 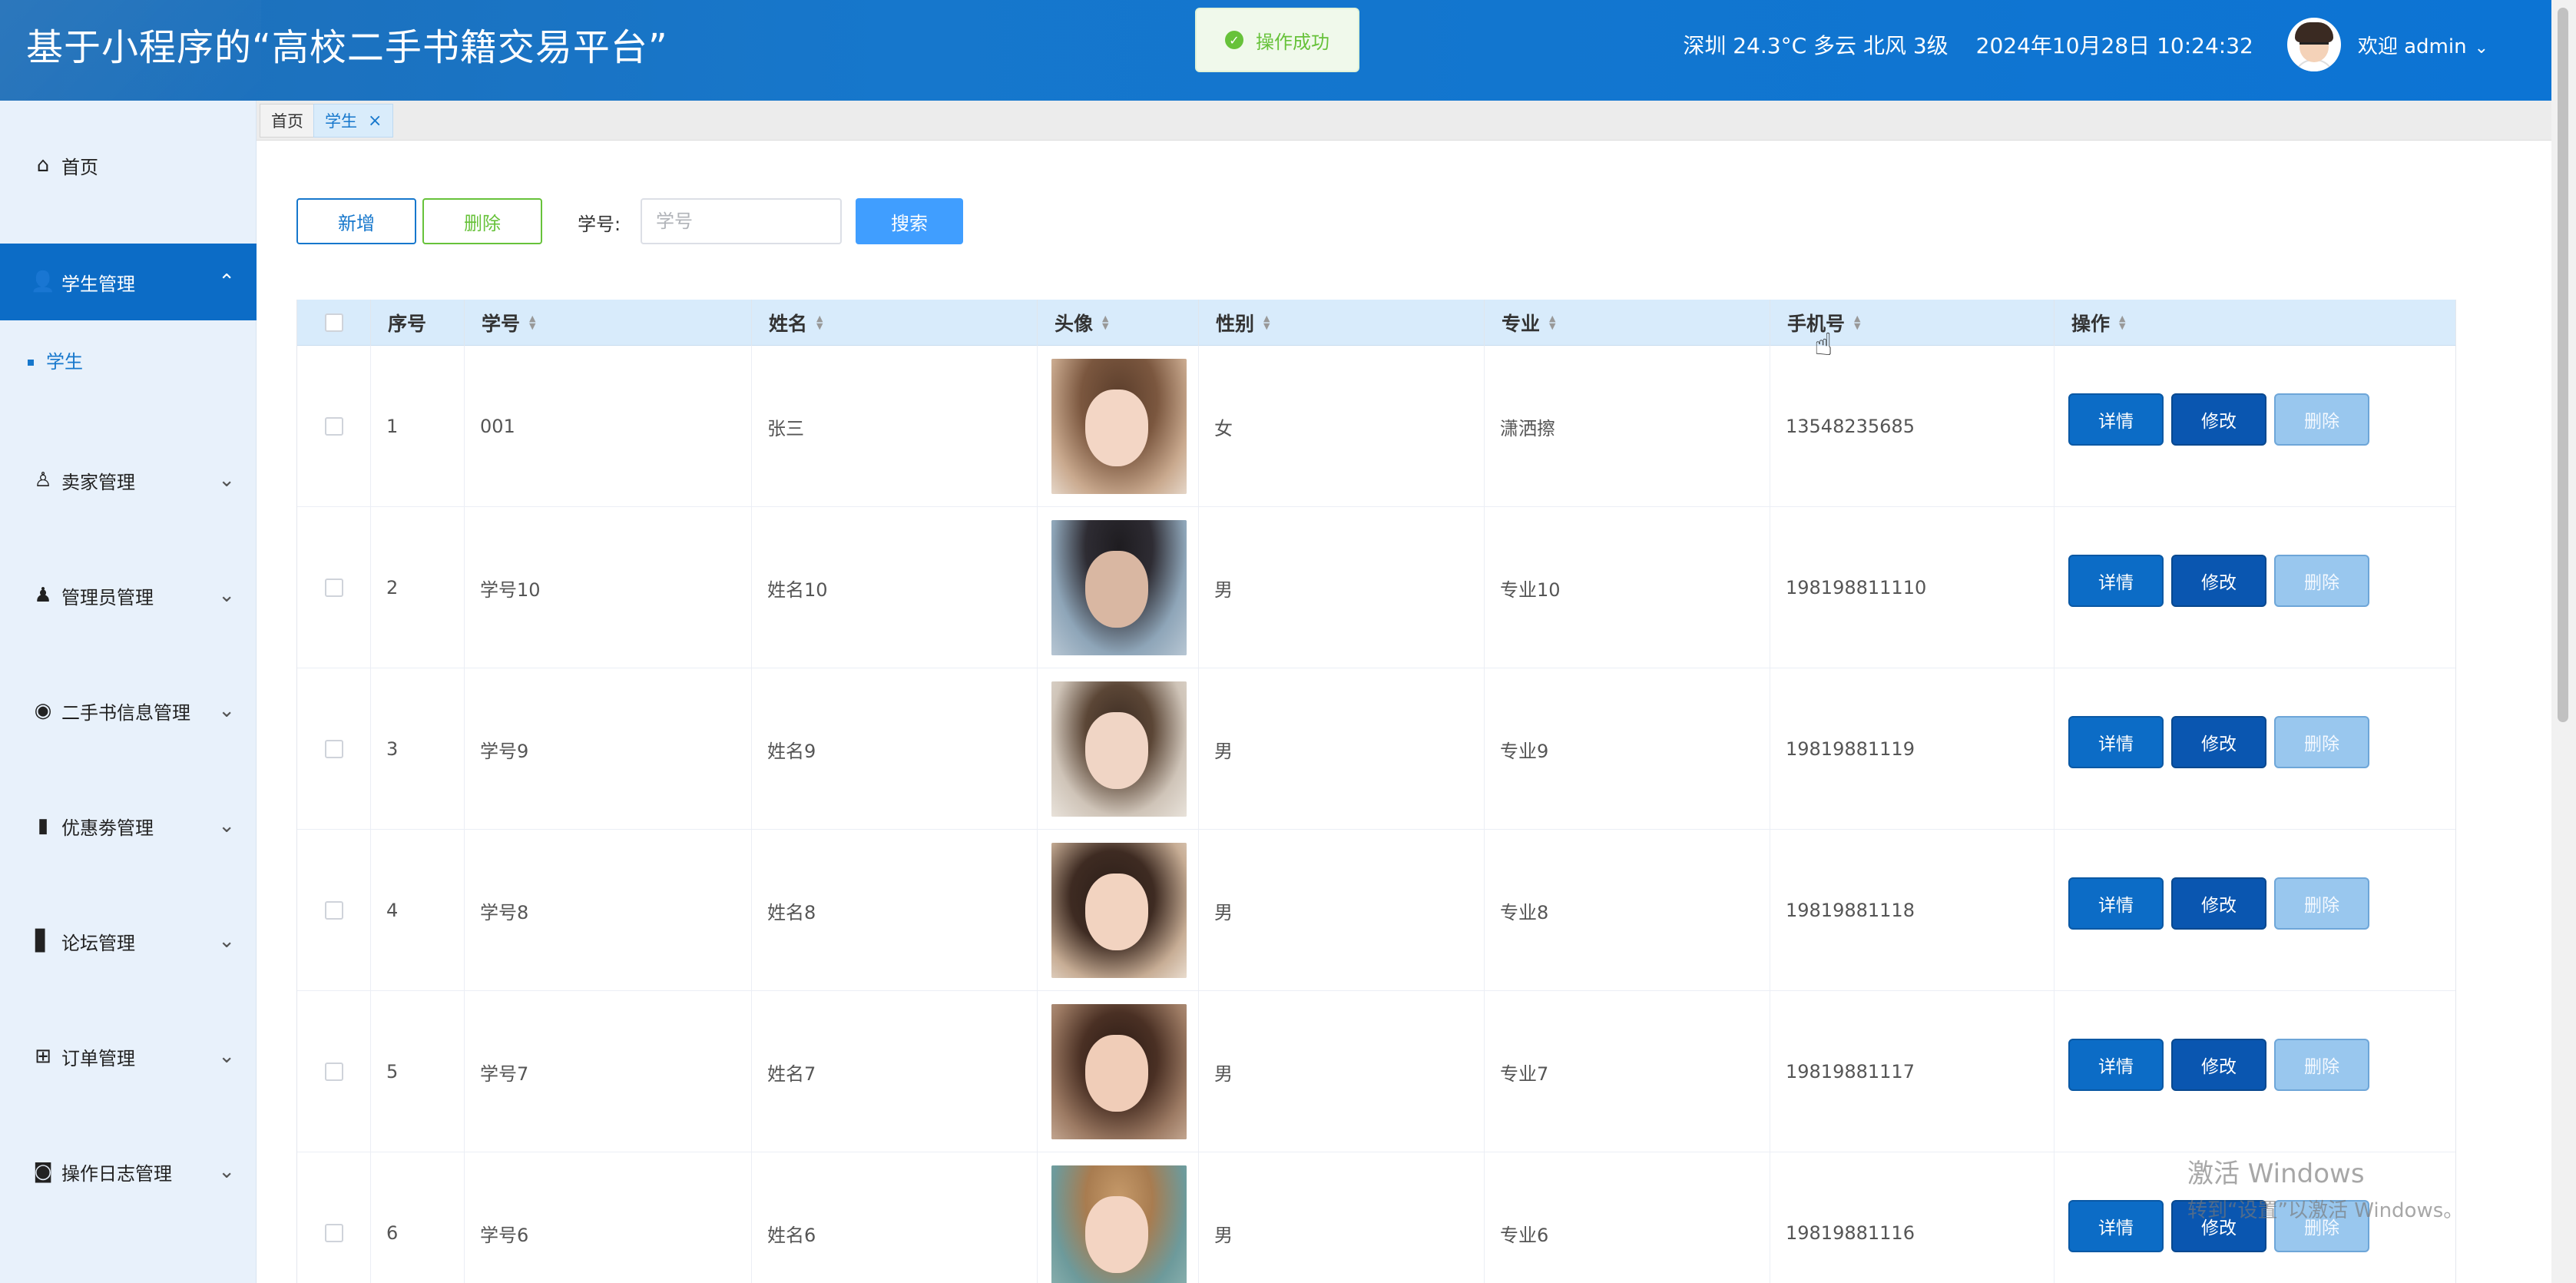 What do you see at coordinates (418, 587) in the screenshot?
I see `cell-index: 2` at bounding box center [418, 587].